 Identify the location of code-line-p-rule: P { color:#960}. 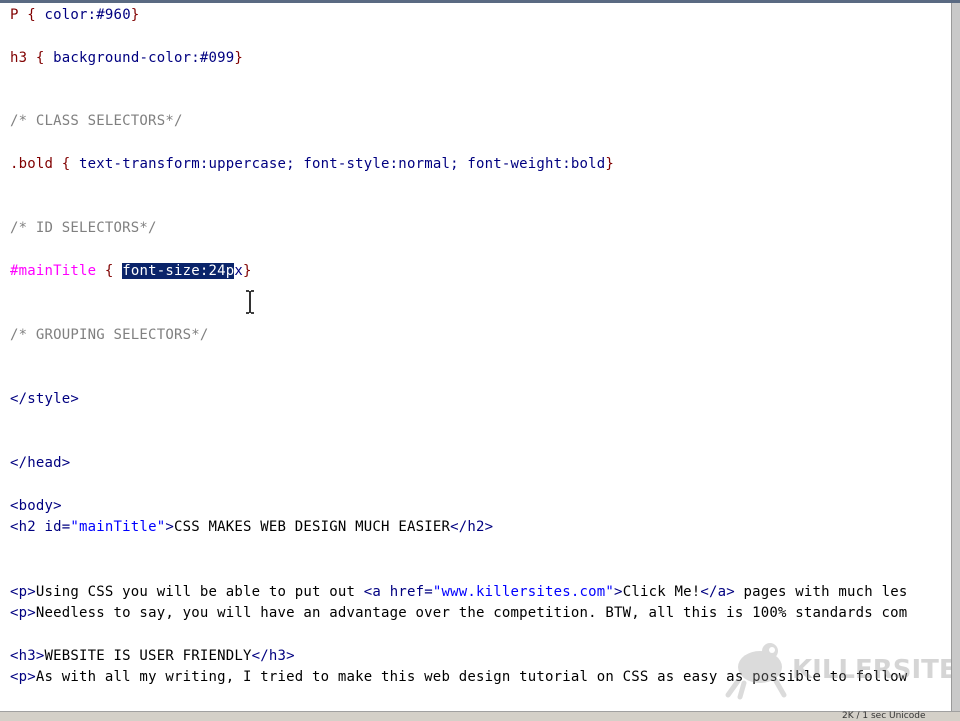
(74, 15).